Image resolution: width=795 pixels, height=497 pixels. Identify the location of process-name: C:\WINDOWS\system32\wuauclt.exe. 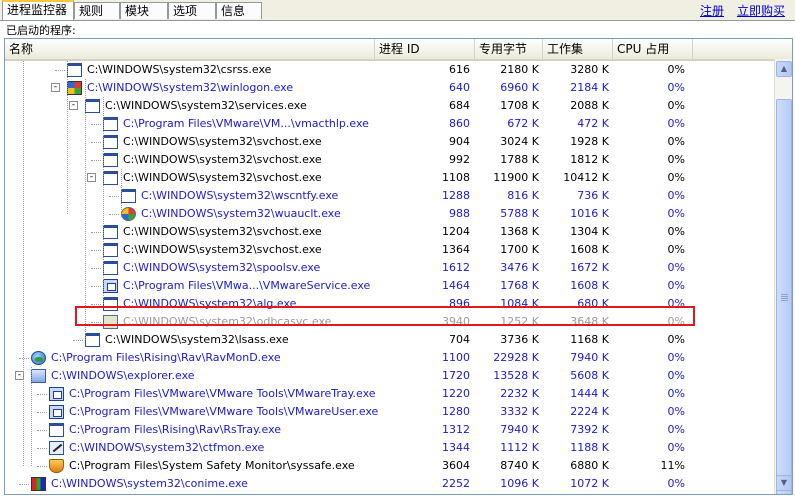
(241, 213).